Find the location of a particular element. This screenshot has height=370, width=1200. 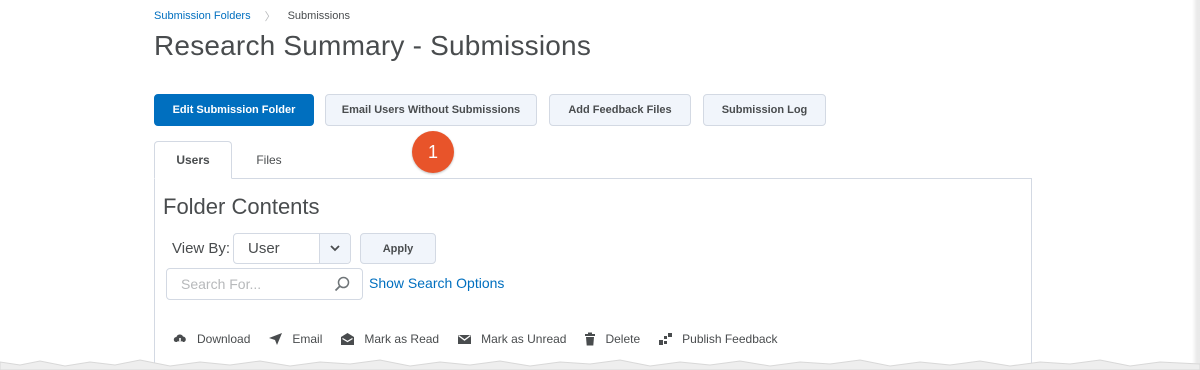

tab-files: Files is located at coordinates (269, 160).